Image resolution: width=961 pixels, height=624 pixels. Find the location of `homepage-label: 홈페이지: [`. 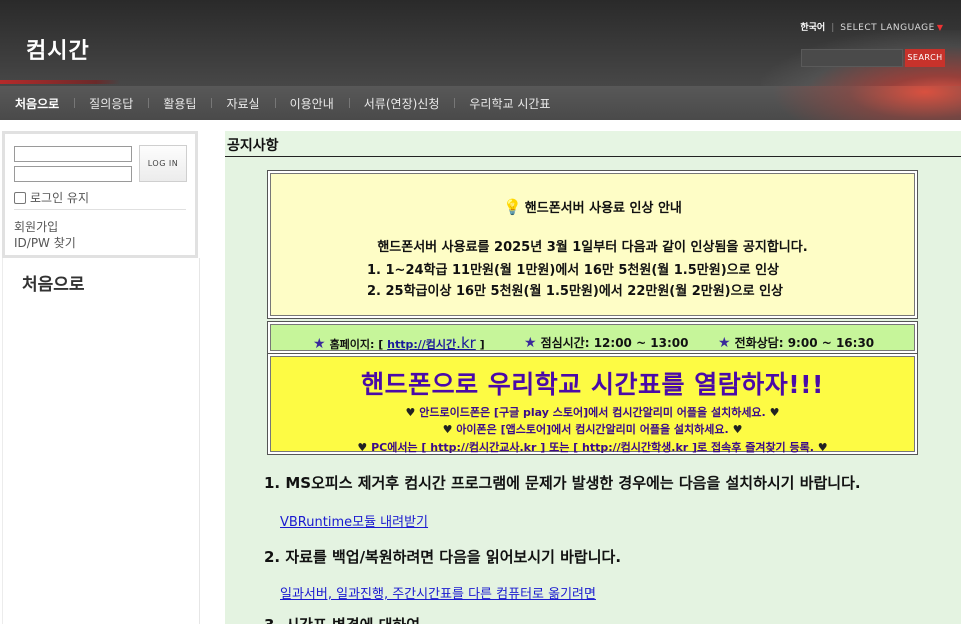

homepage-label: 홈페이지: [ is located at coordinates (356, 344).